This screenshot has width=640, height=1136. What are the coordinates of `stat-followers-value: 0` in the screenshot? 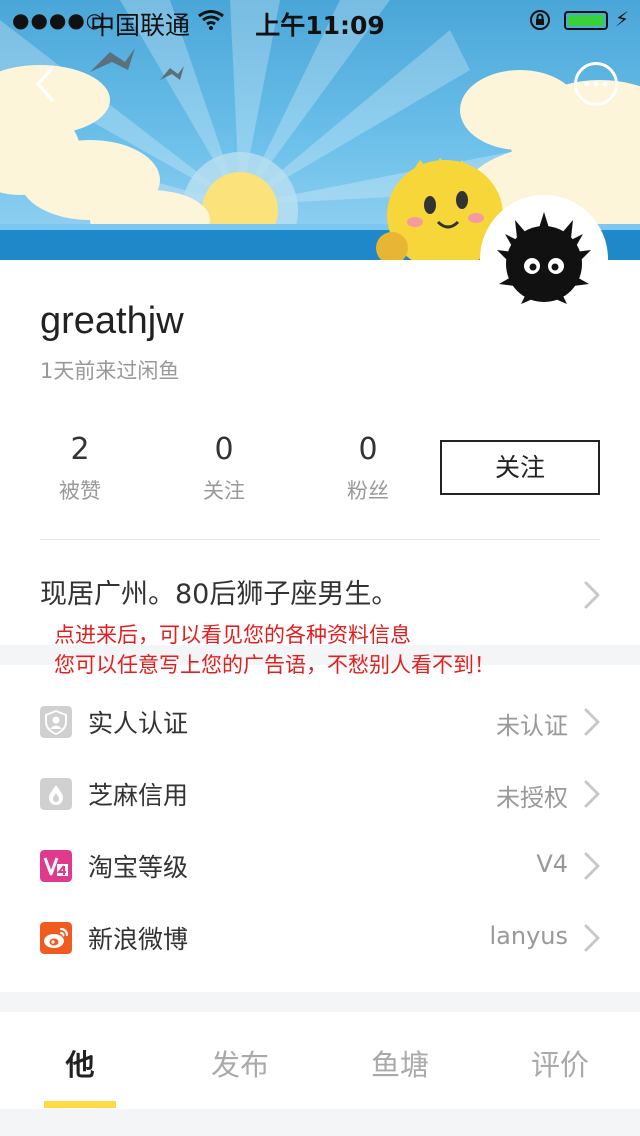 It's located at (368, 449).